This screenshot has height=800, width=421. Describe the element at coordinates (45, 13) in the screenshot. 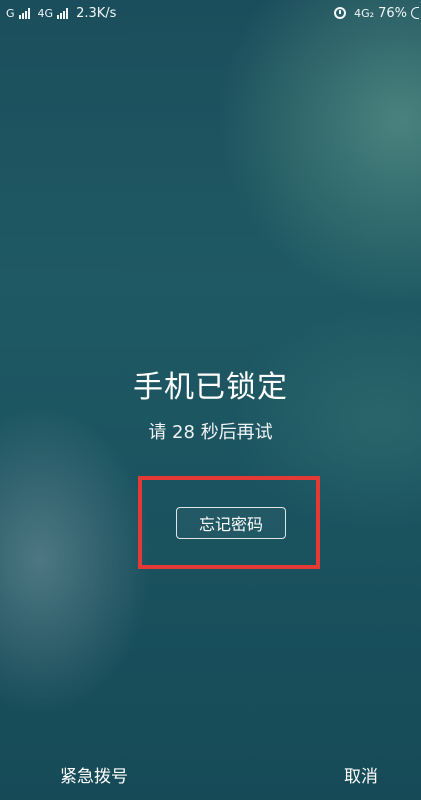

I see `carrier-2-label: 4G` at that location.